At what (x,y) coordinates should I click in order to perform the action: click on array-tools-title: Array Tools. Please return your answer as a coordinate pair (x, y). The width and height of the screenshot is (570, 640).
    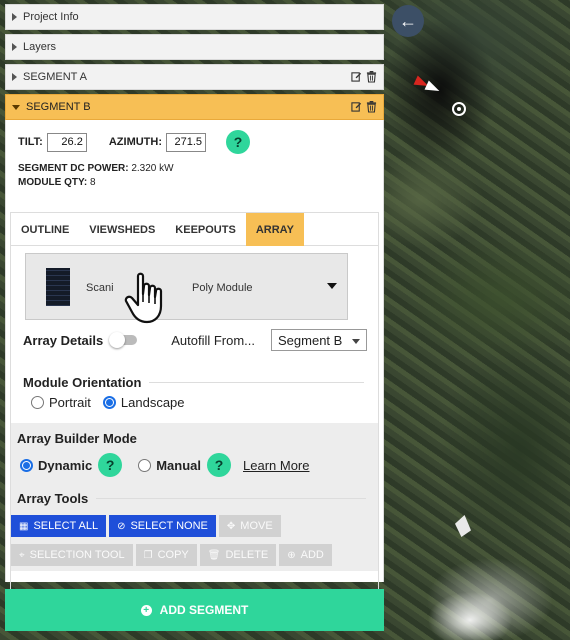
    Looking at the image, I should click on (53, 498).